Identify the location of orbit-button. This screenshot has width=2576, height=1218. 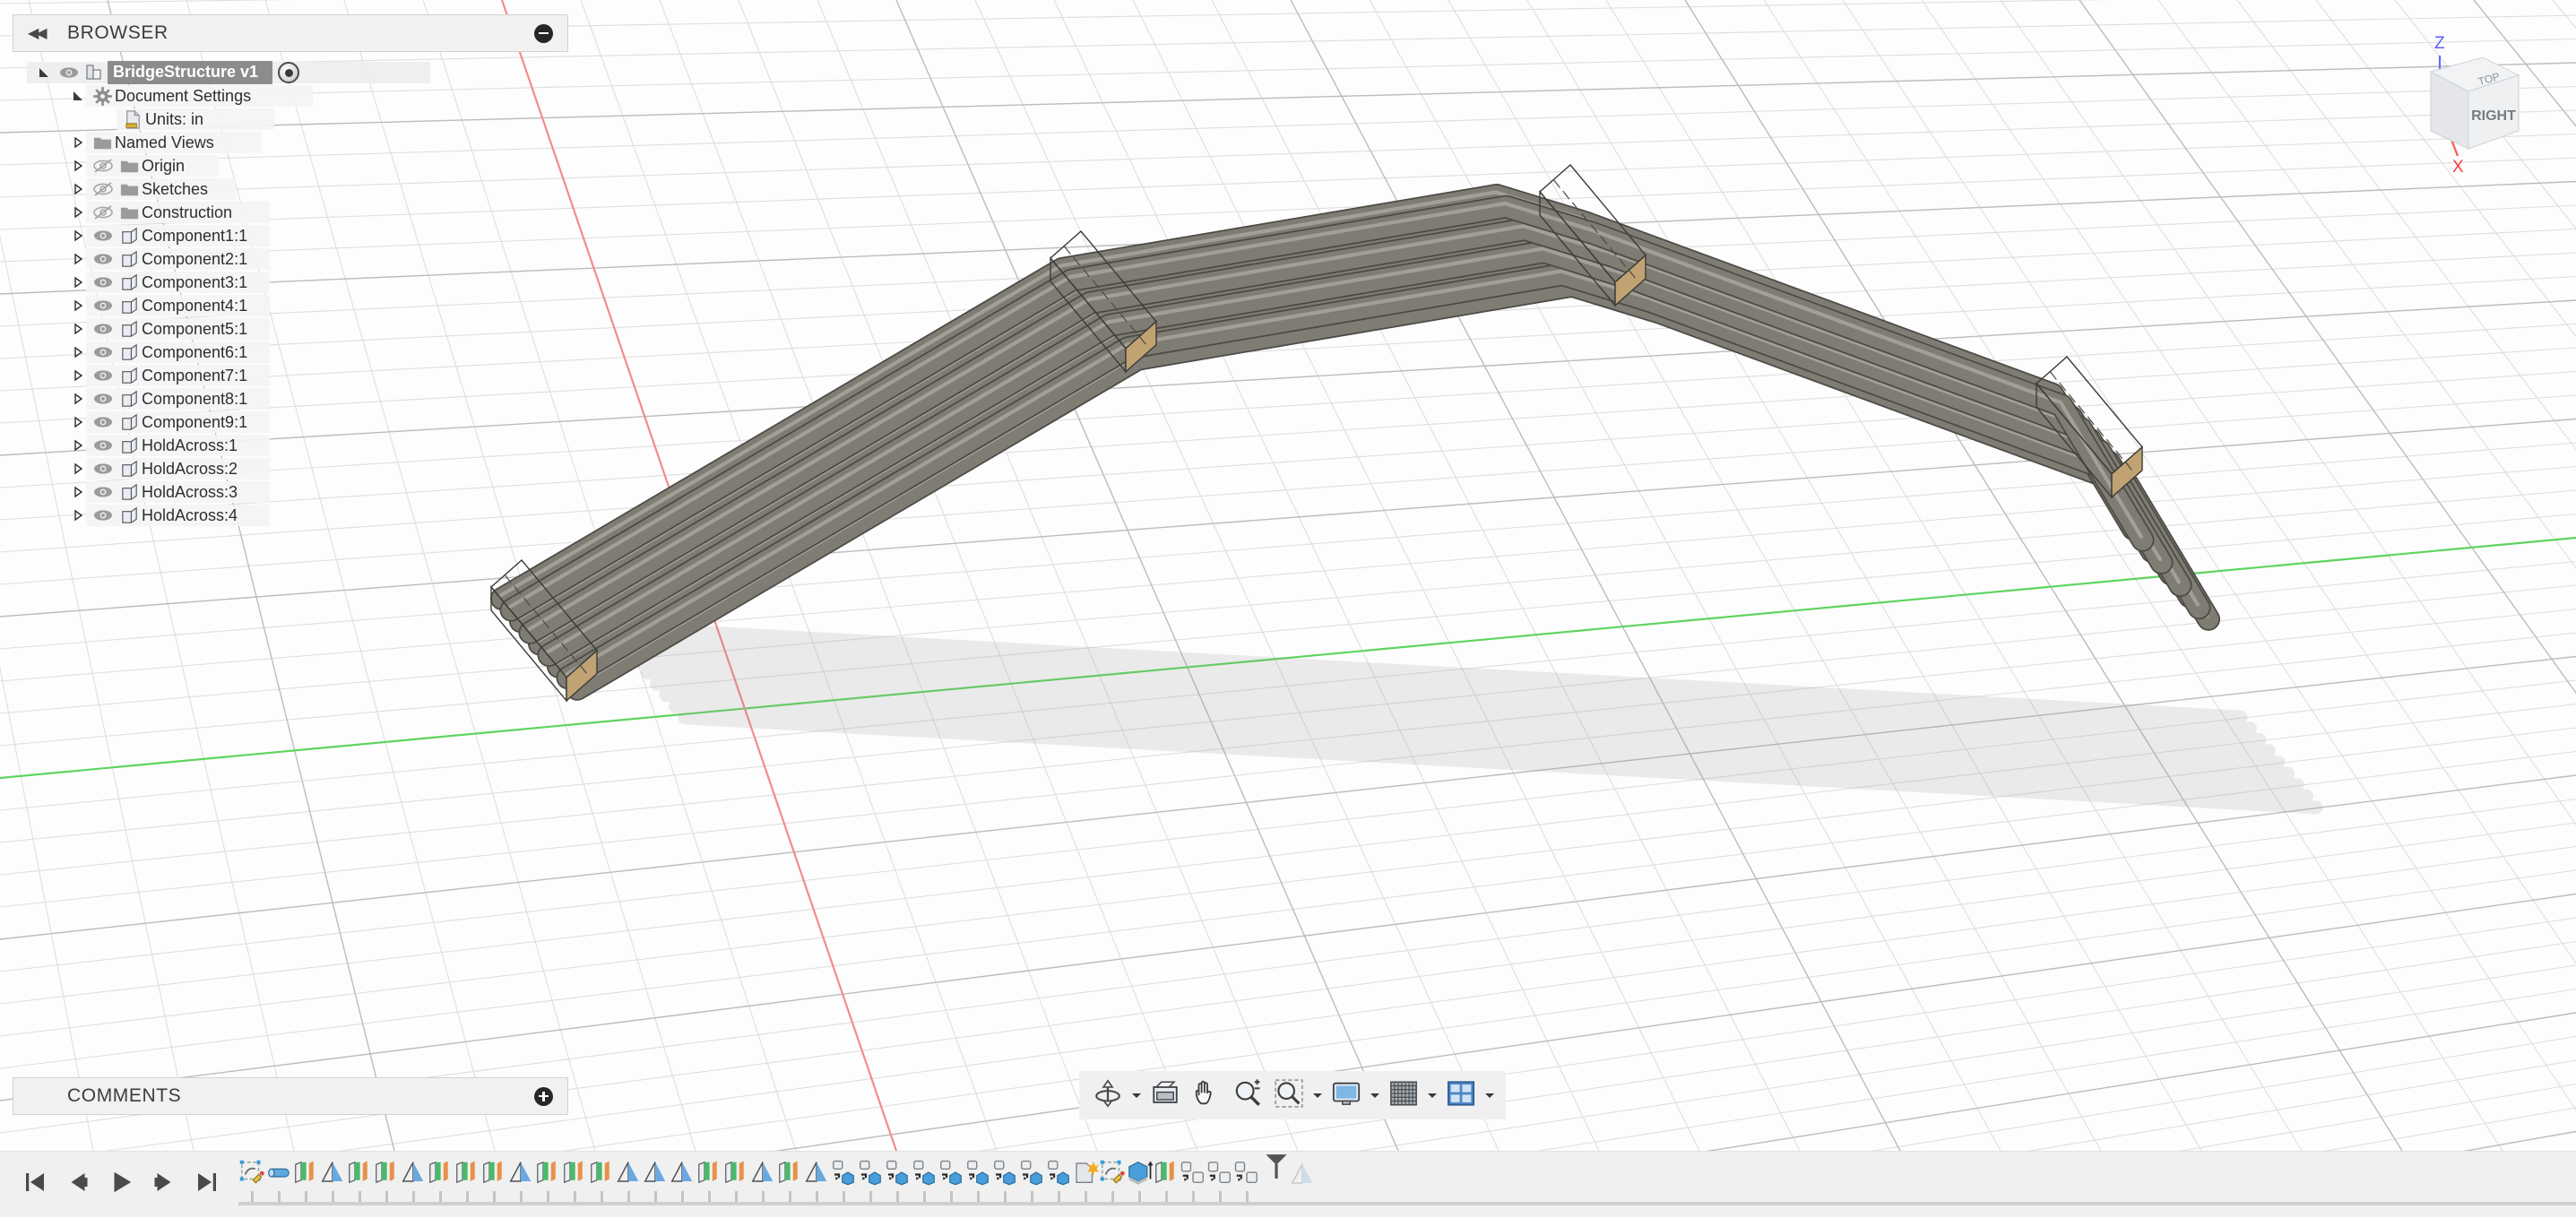
(1108, 1095).